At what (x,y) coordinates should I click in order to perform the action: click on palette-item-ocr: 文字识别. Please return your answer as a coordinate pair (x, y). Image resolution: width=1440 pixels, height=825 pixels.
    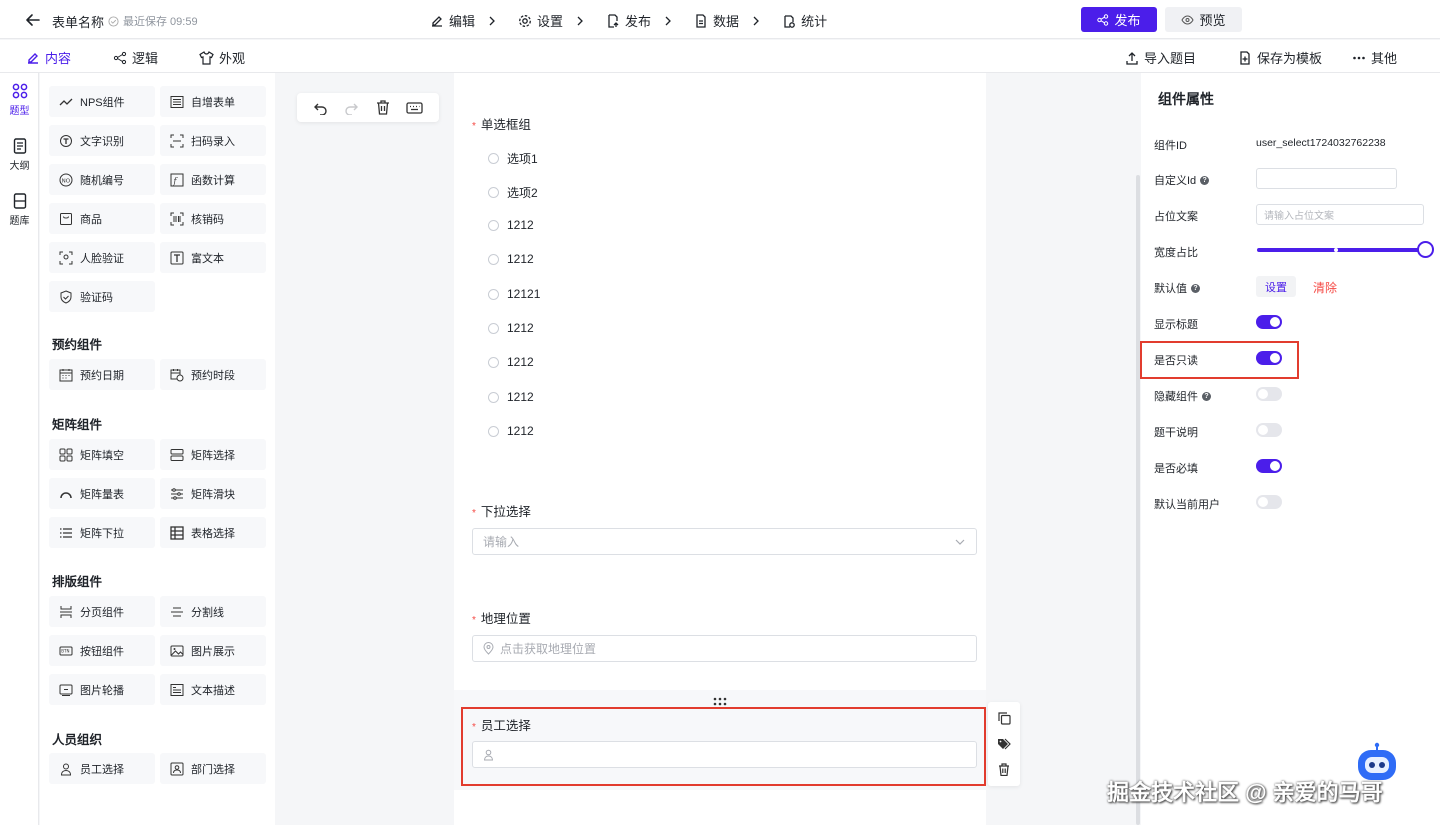
    Looking at the image, I should click on (102, 140).